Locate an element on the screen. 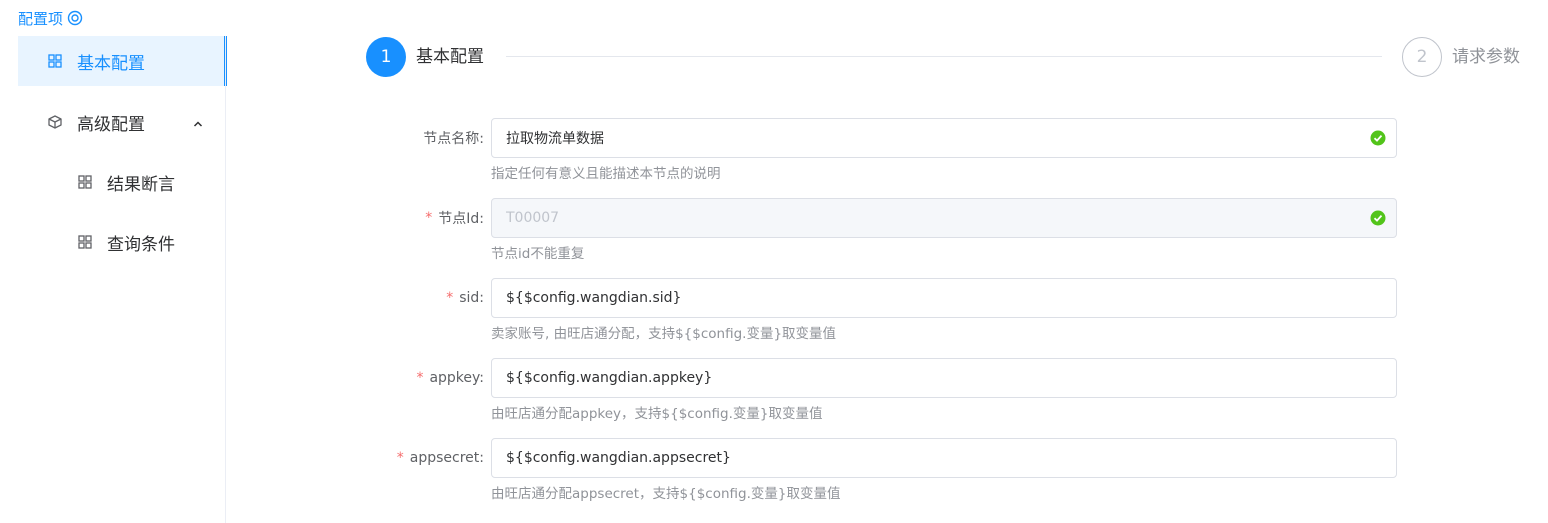 This screenshot has width=1548, height=523. steps-bar: 1 基本配置 2 请求参数 is located at coordinates (946, 57).